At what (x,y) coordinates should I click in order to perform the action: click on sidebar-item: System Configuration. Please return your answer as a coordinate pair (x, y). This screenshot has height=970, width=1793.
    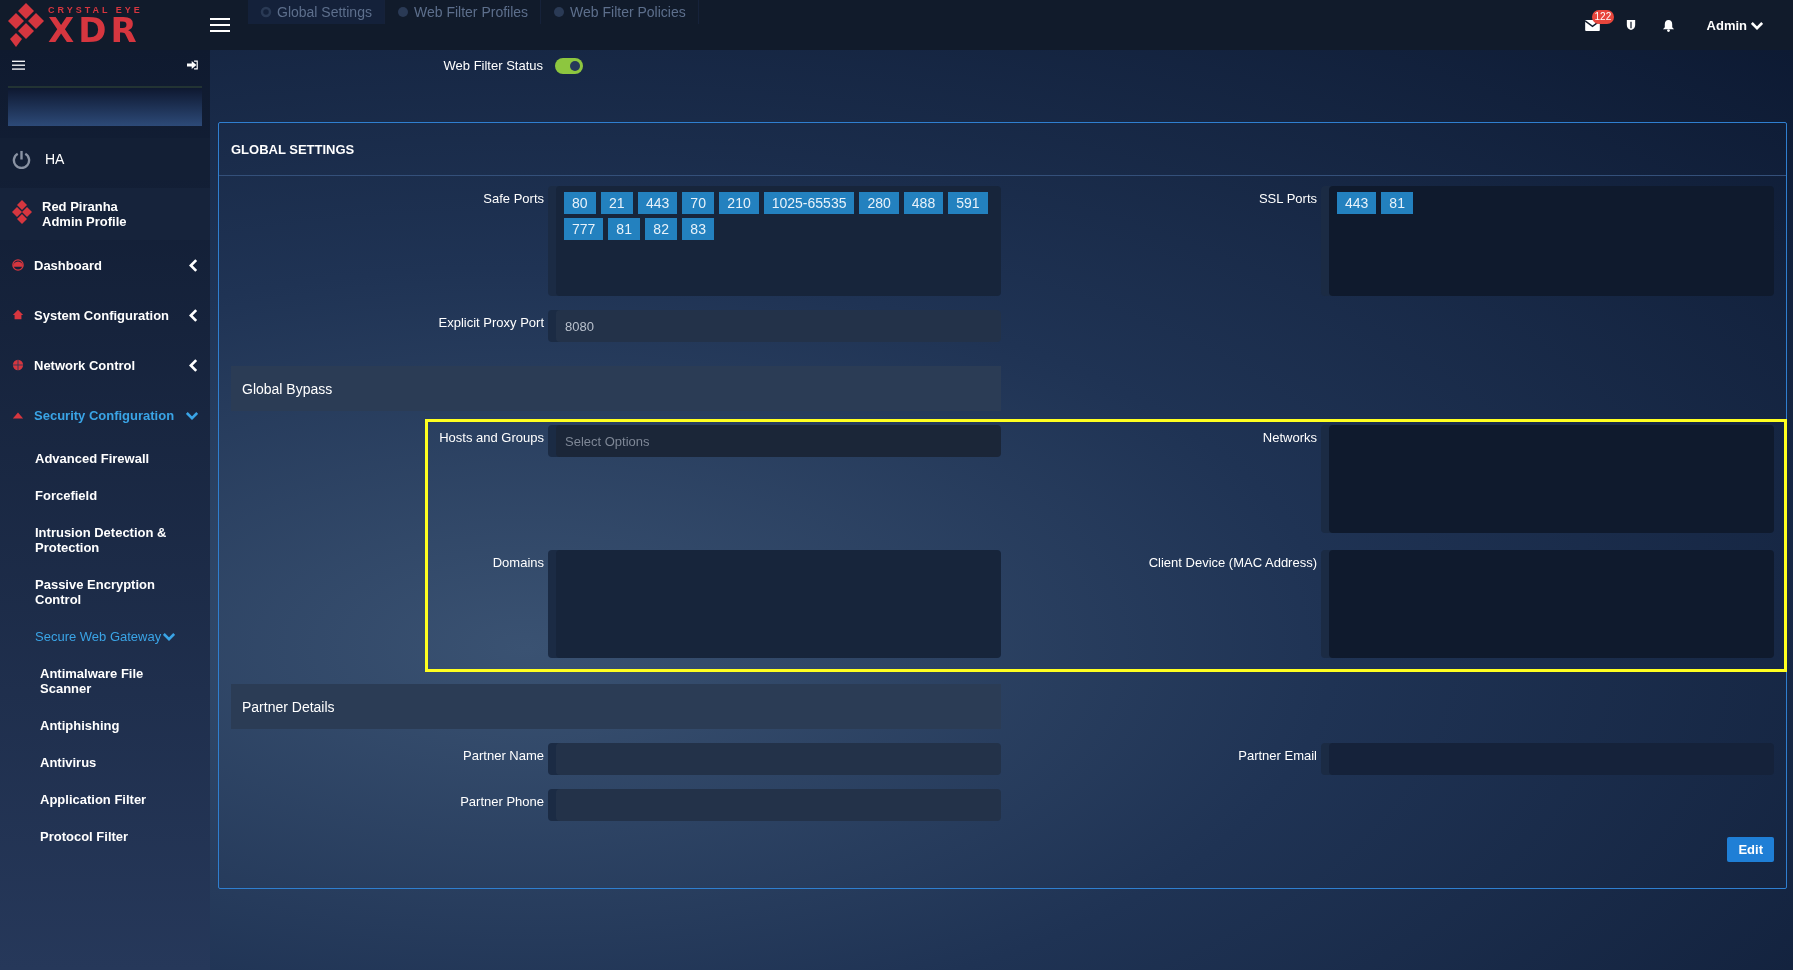
    Looking at the image, I should click on (105, 315).